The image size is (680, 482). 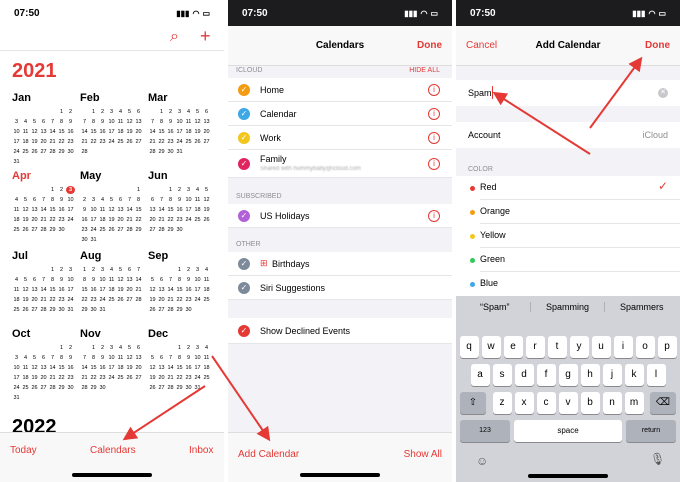 I want to click on day-cell: 13, so click(x=152, y=210).